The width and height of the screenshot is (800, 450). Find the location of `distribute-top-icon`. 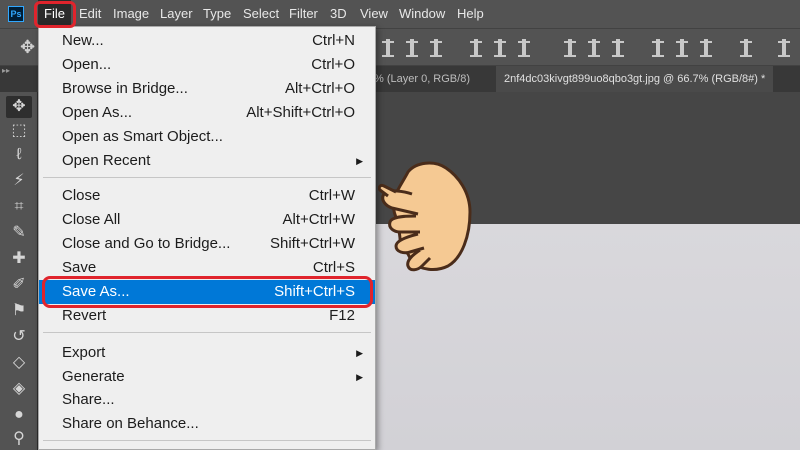

distribute-top-icon is located at coordinates (570, 48).